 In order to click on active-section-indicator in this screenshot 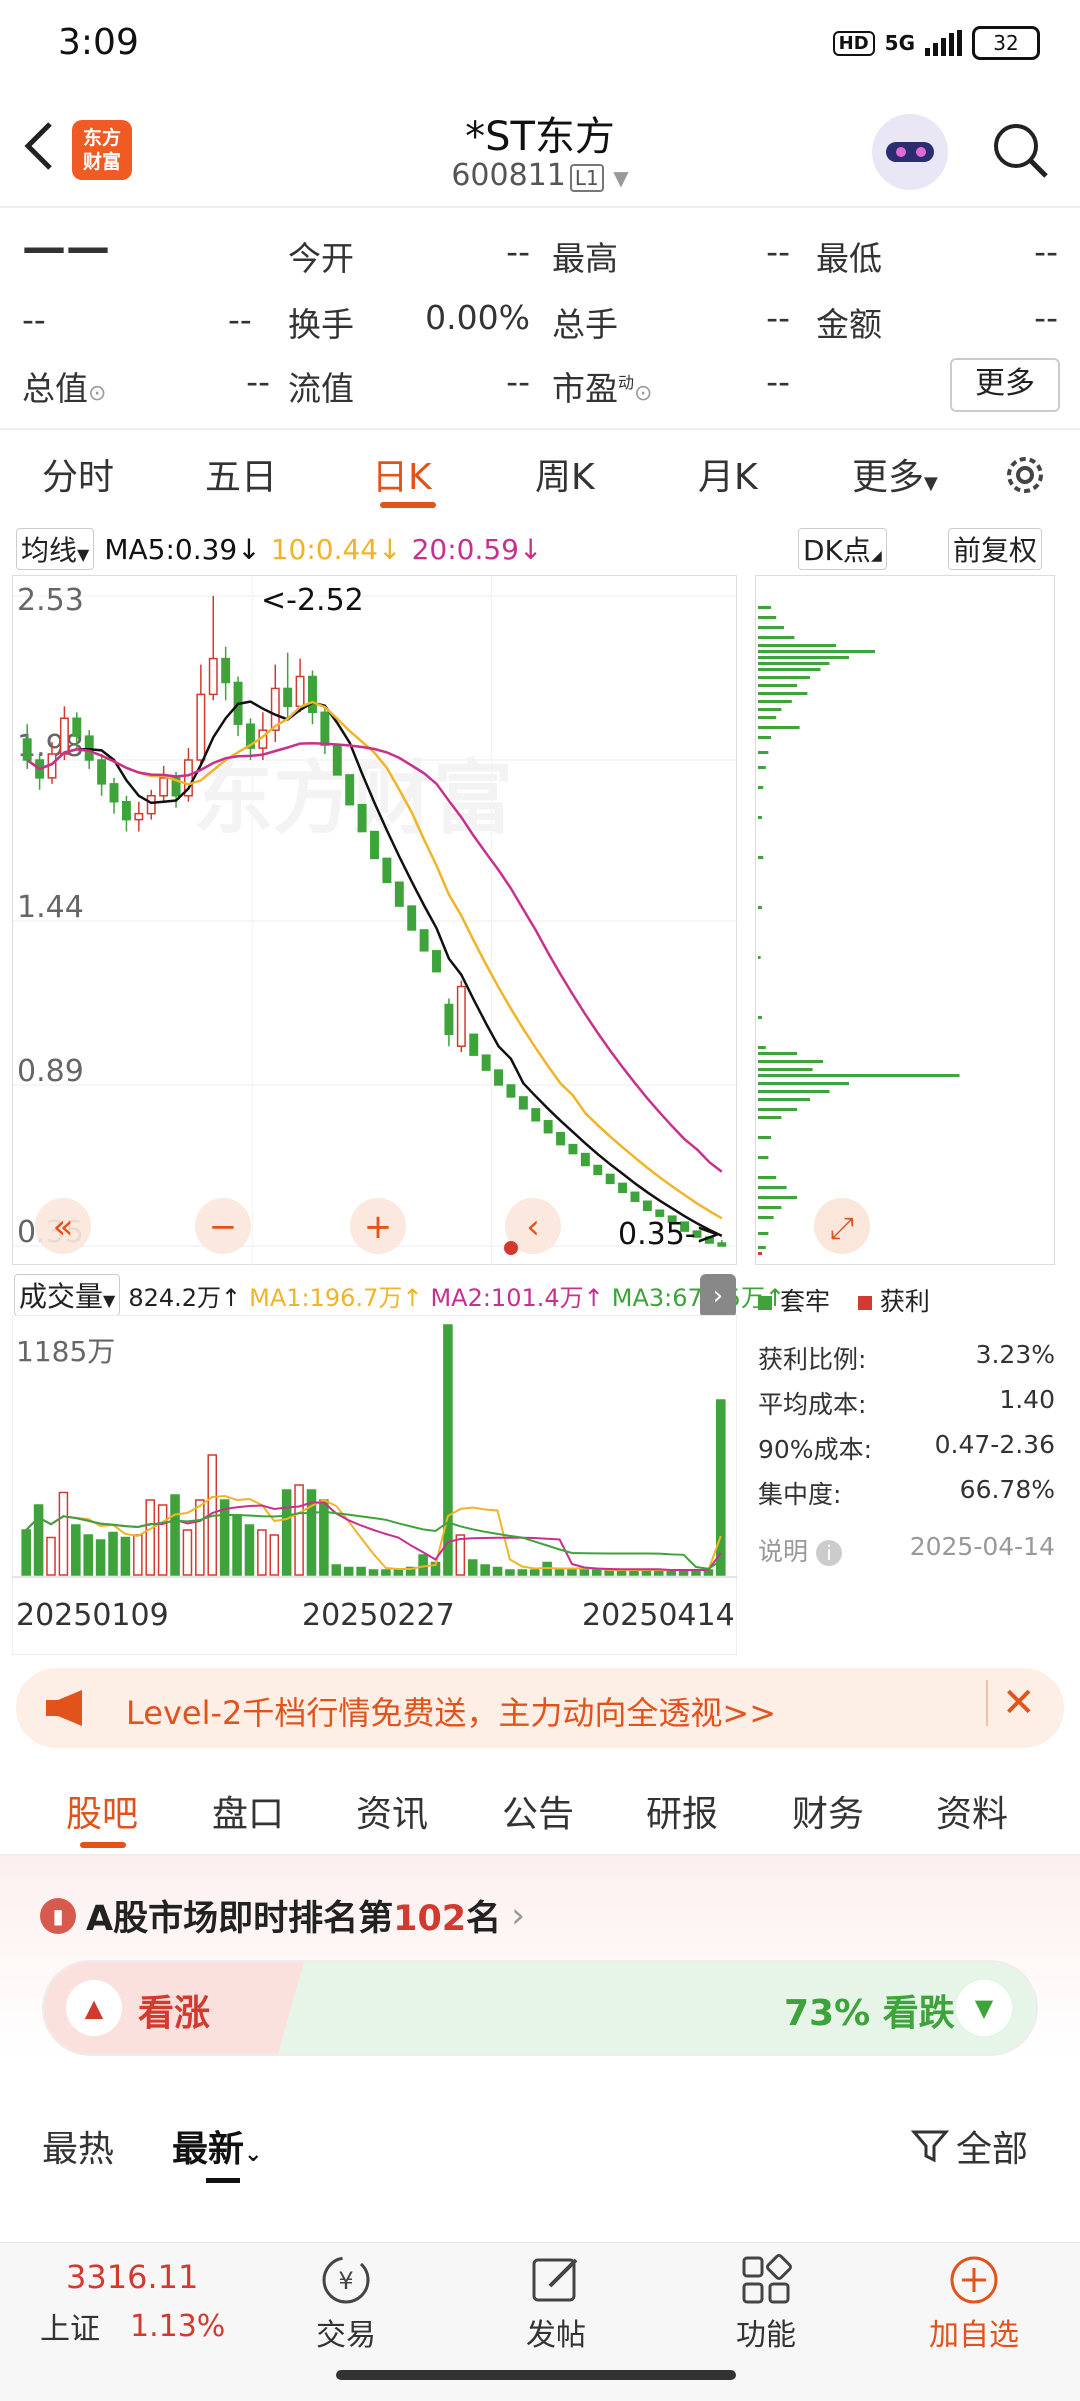, I will do `click(103, 1845)`.